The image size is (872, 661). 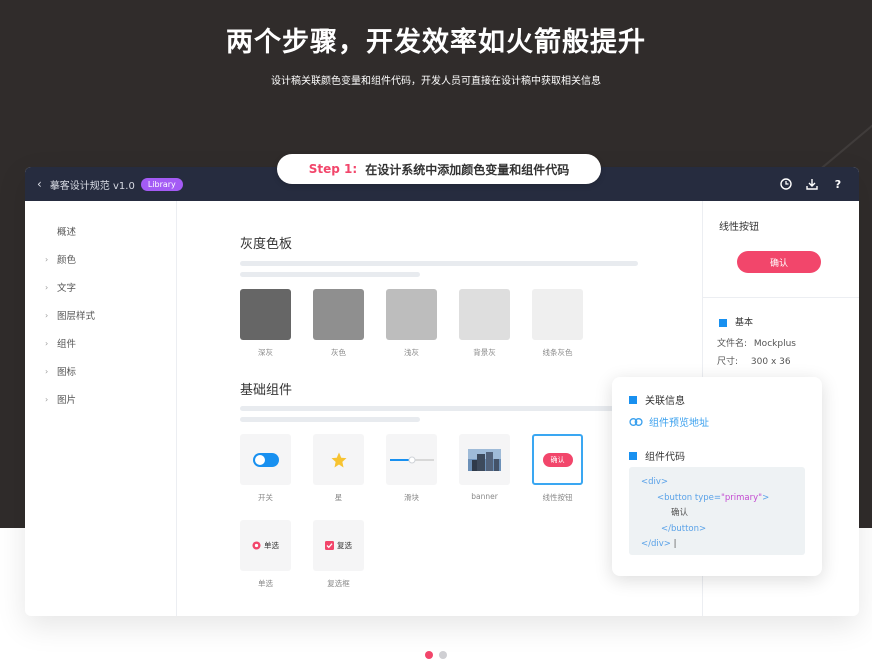 I want to click on hero-title: 两个步骤，开发效率如火箭般提升, so click(x=436, y=42).